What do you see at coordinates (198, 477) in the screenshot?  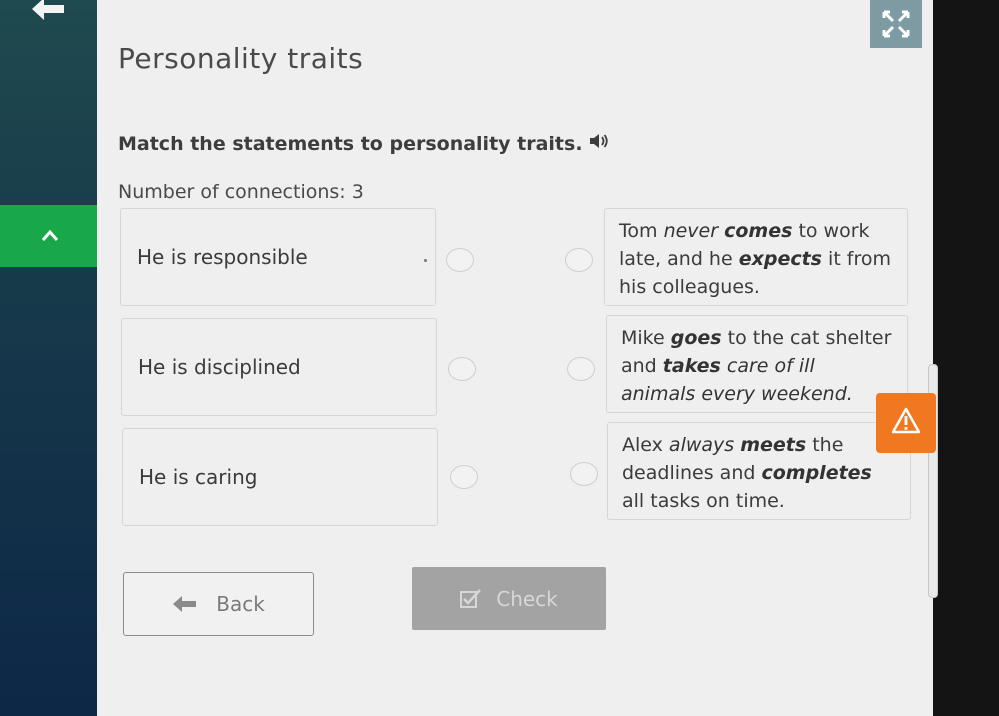 I see `trait-label: He is caring` at bounding box center [198, 477].